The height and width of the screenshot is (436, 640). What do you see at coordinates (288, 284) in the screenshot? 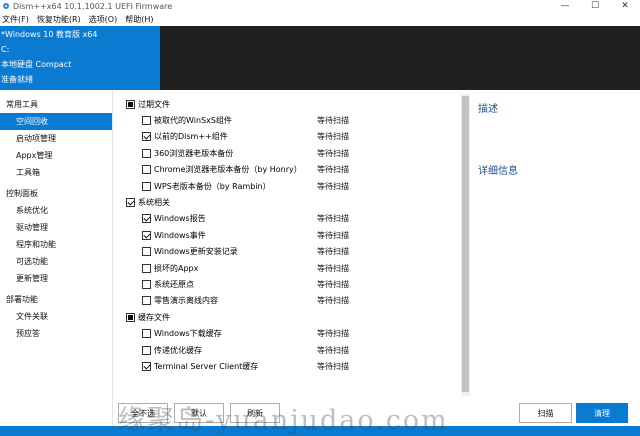
I see `list-item: 系统还原点 等待扫描` at bounding box center [288, 284].